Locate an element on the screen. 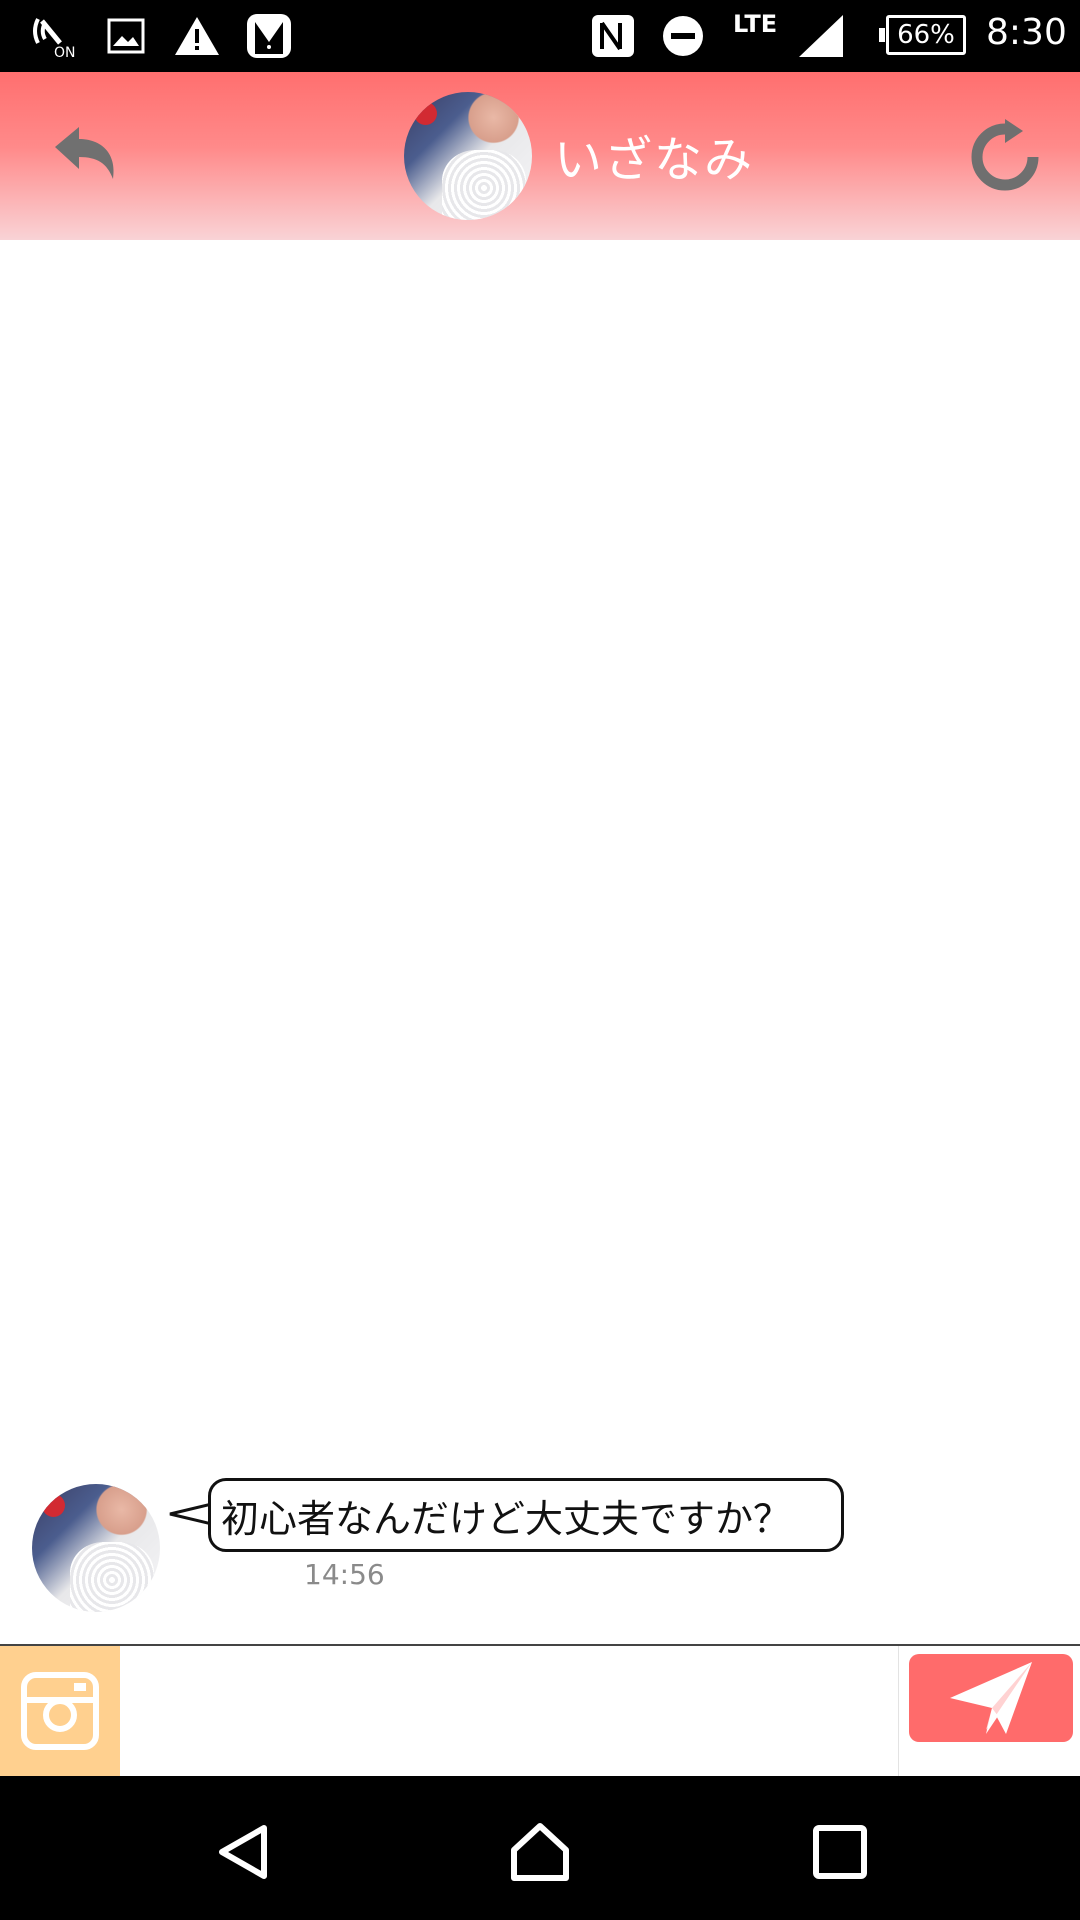 This screenshot has height=1920, width=1080. tuxedo-app-icon is located at coordinates (269, 36).